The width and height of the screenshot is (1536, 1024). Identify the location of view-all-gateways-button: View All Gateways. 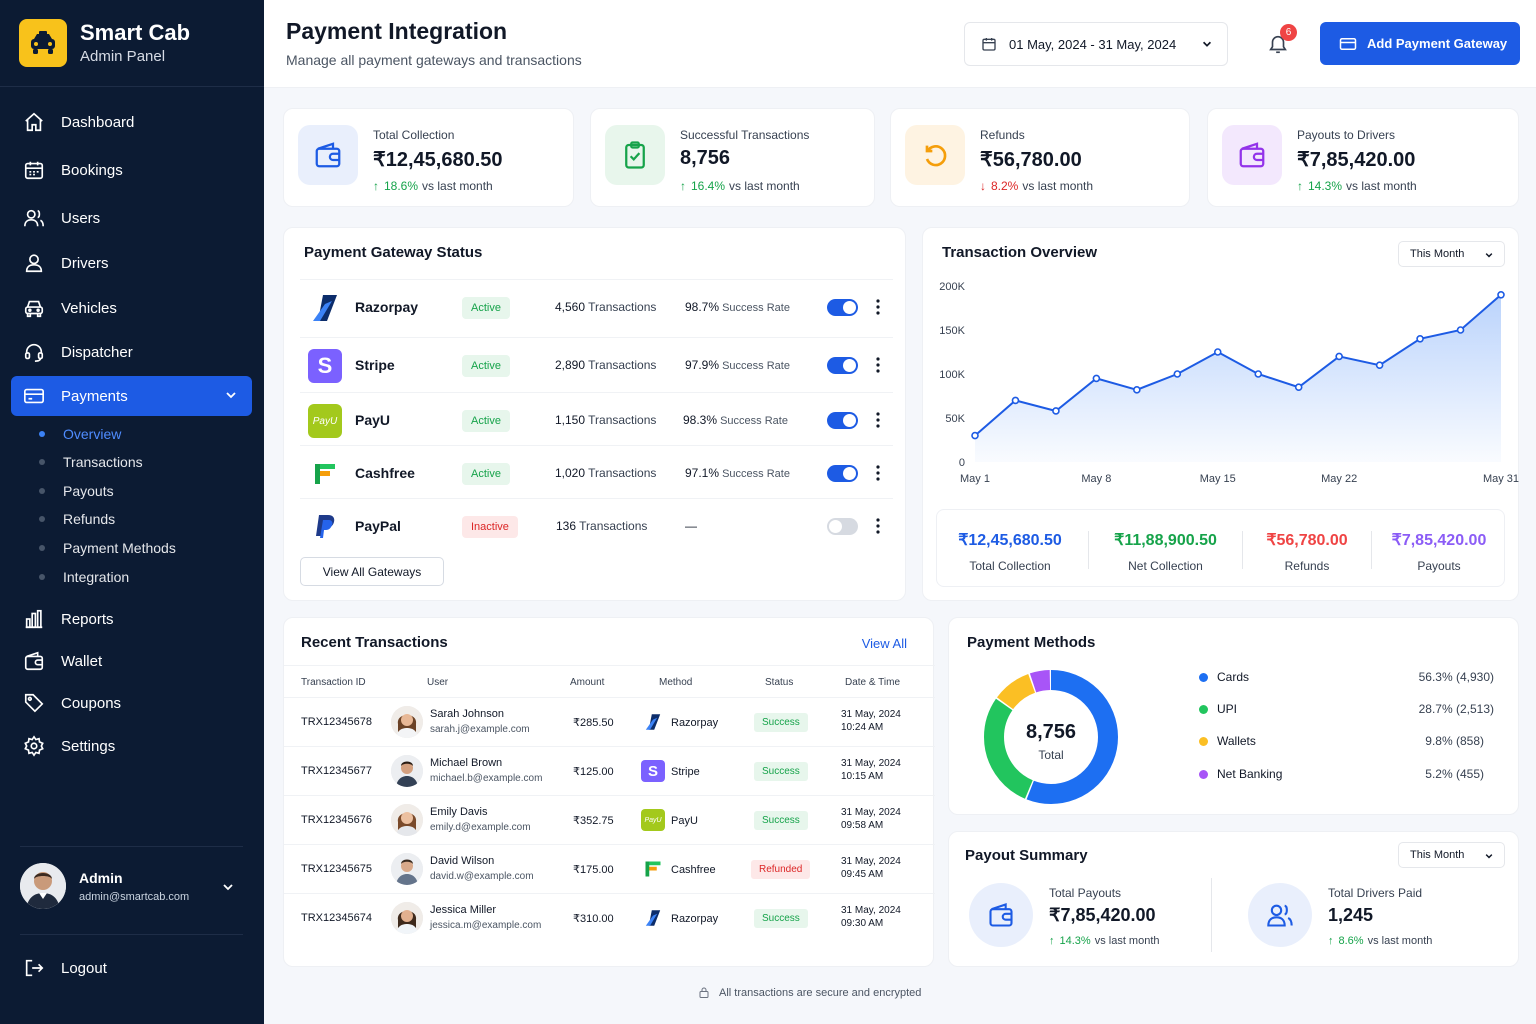
(372, 571).